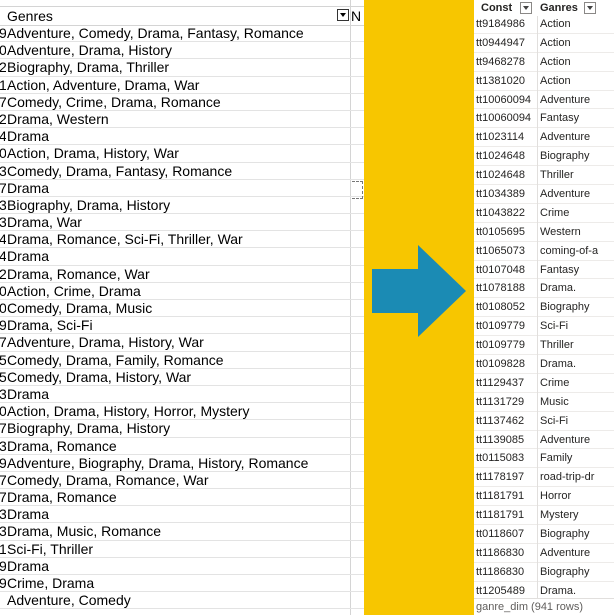  What do you see at coordinates (125, 239) in the screenshot?
I see `genres-cell: Drama, Romance, Sci-Fi, Thriller, War` at bounding box center [125, 239].